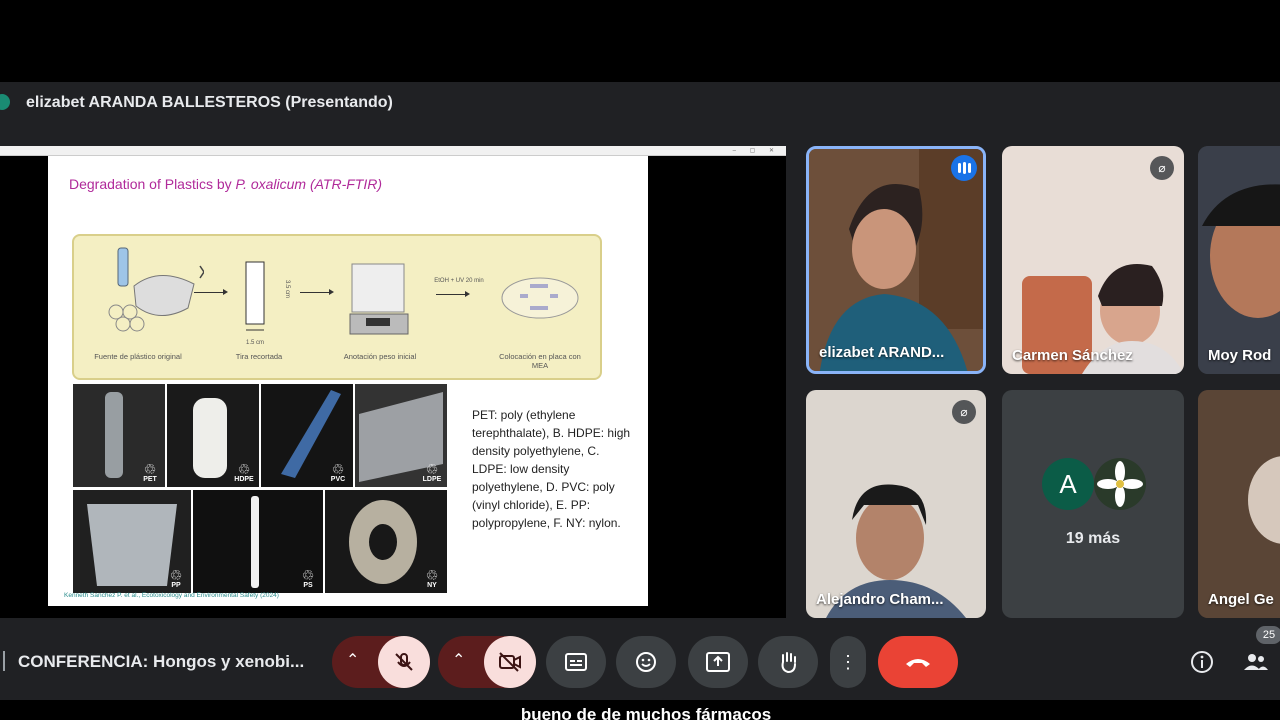 The image size is (1280, 720). Describe the element at coordinates (540, 361) in the screenshot. I see `caption-plate: Colocación en placa con MEA` at that location.